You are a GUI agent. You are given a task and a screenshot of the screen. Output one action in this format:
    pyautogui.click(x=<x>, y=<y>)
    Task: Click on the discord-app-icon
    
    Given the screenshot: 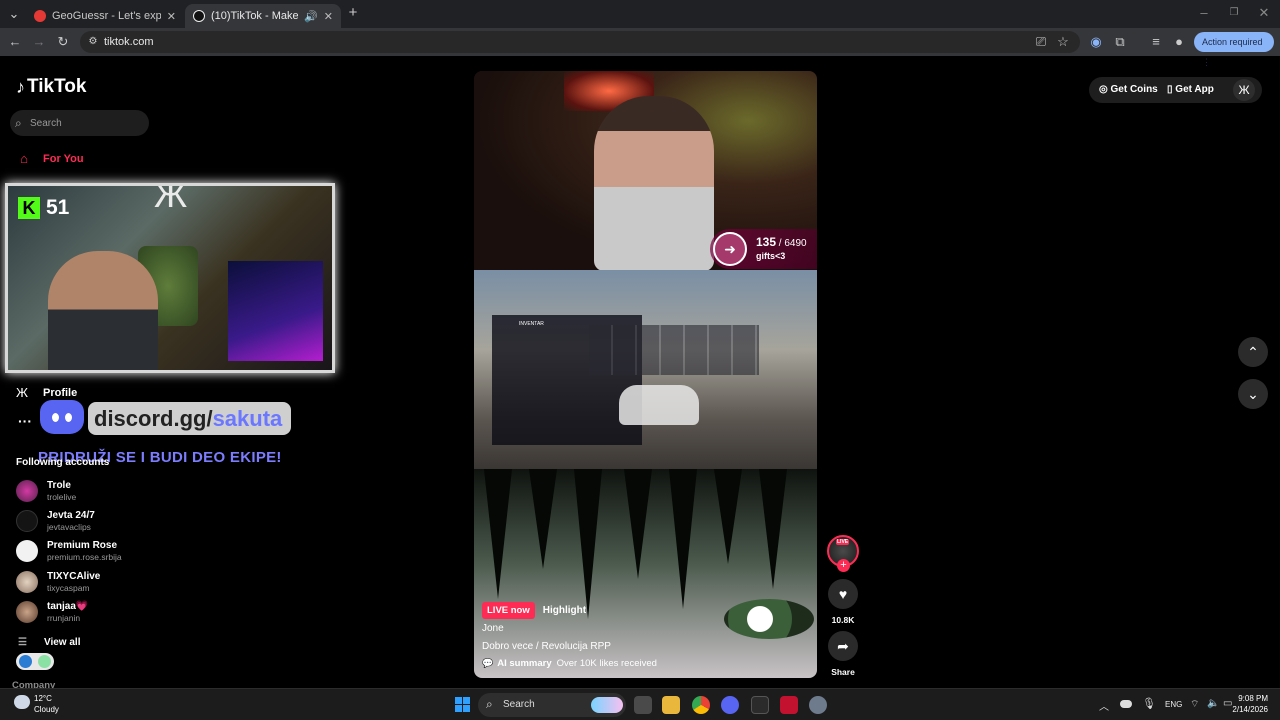 What is the action you would take?
    pyautogui.click(x=730, y=705)
    